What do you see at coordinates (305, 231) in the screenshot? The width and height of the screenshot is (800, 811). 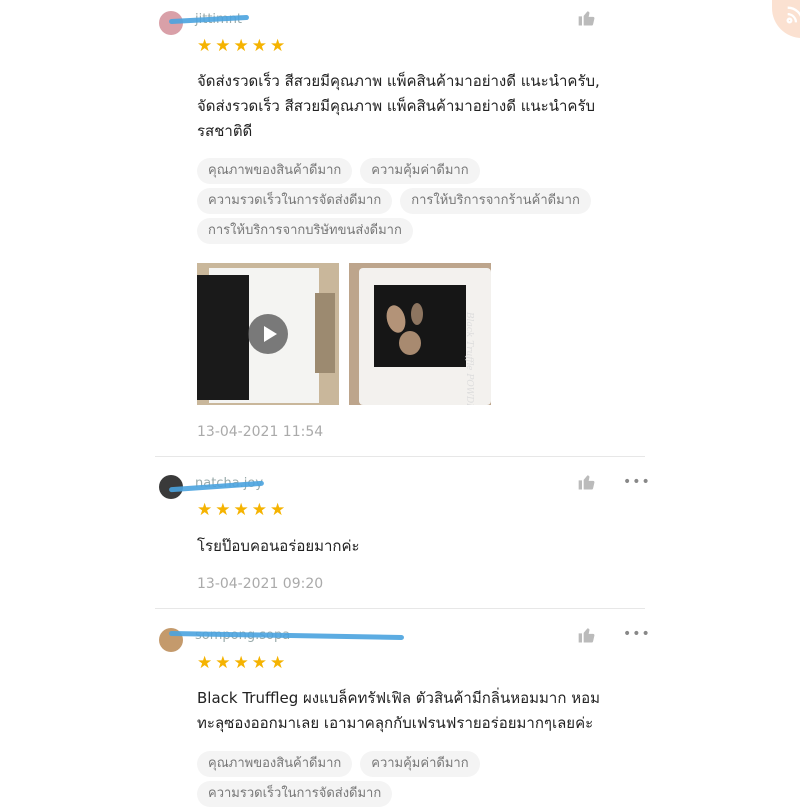 I see `review-tag: การให้บริการจากบริษัทขนส่งดีมาก` at bounding box center [305, 231].